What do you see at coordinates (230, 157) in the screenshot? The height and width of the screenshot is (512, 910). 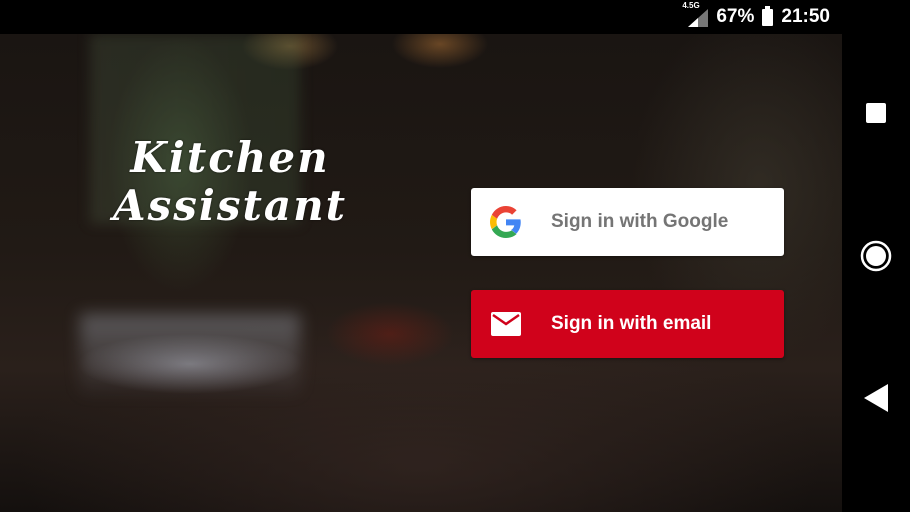 I see `app-title-line-1: Kitchen` at bounding box center [230, 157].